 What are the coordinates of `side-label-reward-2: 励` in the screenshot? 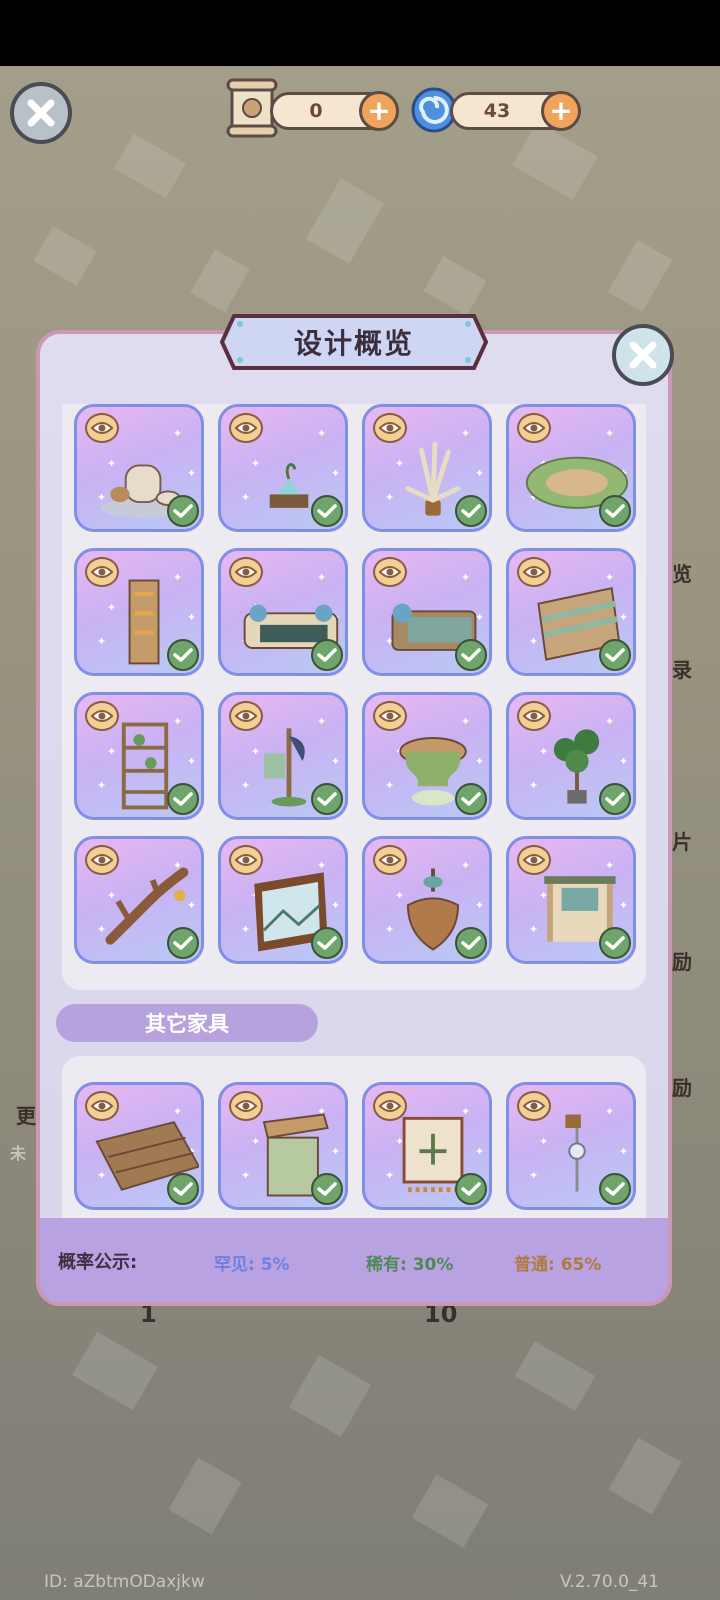 It's located at (682, 1088).